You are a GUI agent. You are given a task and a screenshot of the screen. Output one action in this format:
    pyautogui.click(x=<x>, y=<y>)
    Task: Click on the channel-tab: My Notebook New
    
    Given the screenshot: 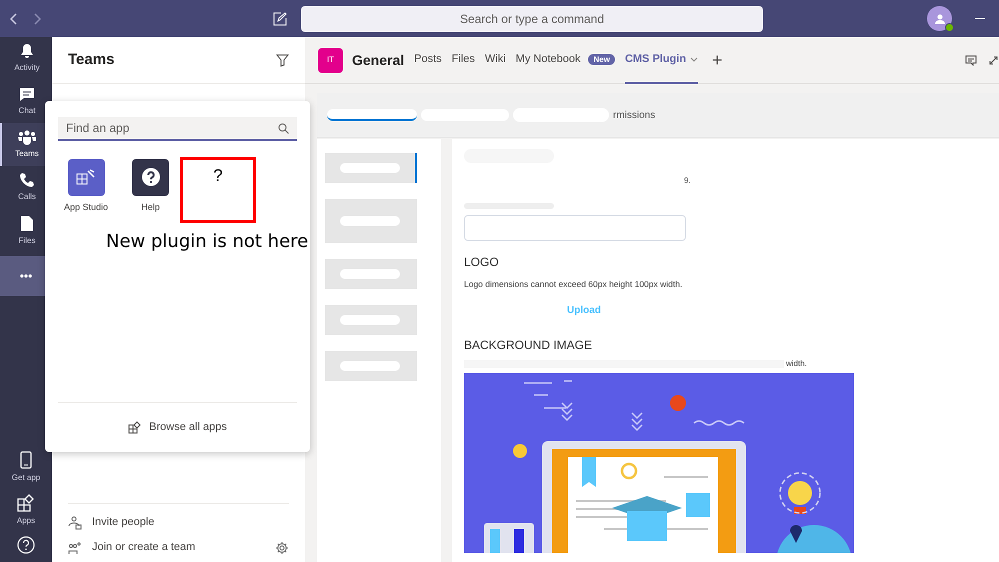 What is the action you would take?
    pyautogui.click(x=565, y=60)
    